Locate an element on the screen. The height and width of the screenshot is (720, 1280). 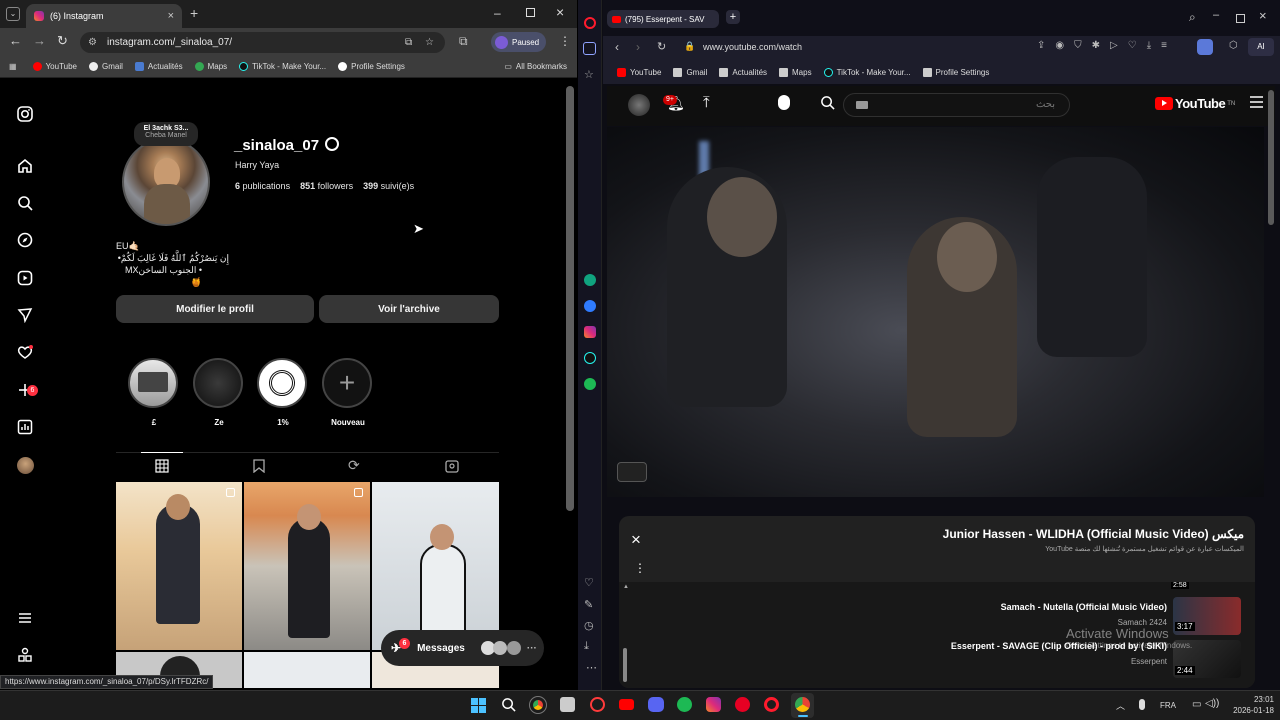
sidebar-more-icon: ⋯ is located at coordinates (591, 667).